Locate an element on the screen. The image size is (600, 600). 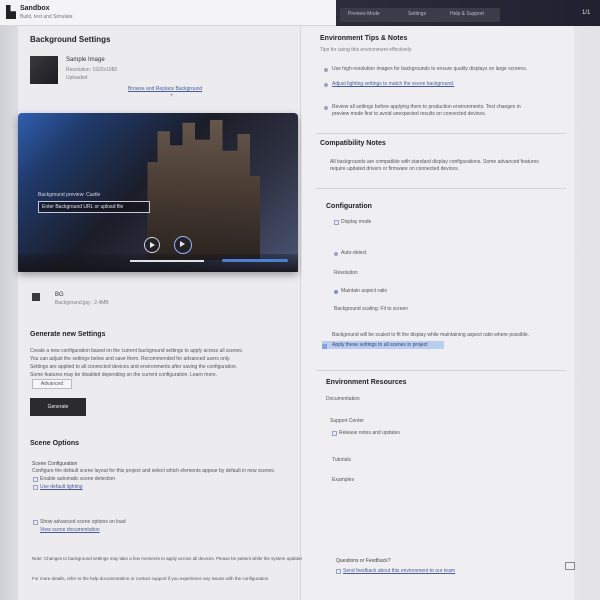
configuration-title: Configuration is located at coordinates (349, 206).